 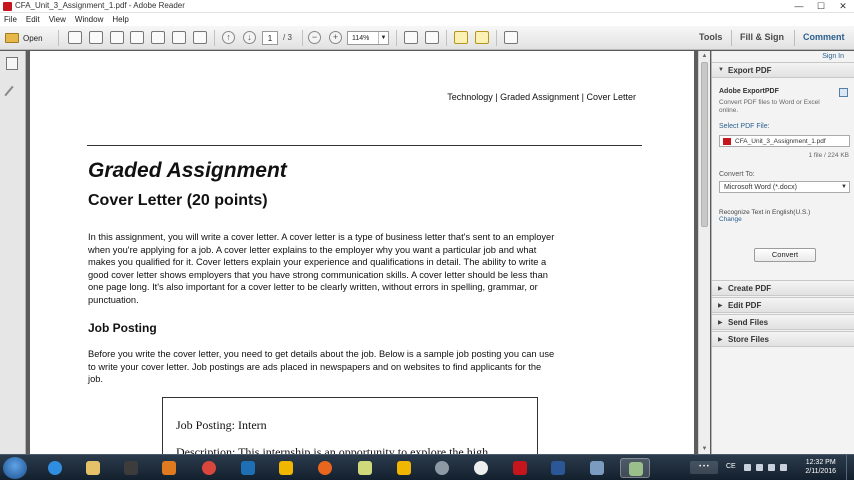 What do you see at coordinates (179, 37) in the screenshot?
I see `print-icon` at bounding box center [179, 37].